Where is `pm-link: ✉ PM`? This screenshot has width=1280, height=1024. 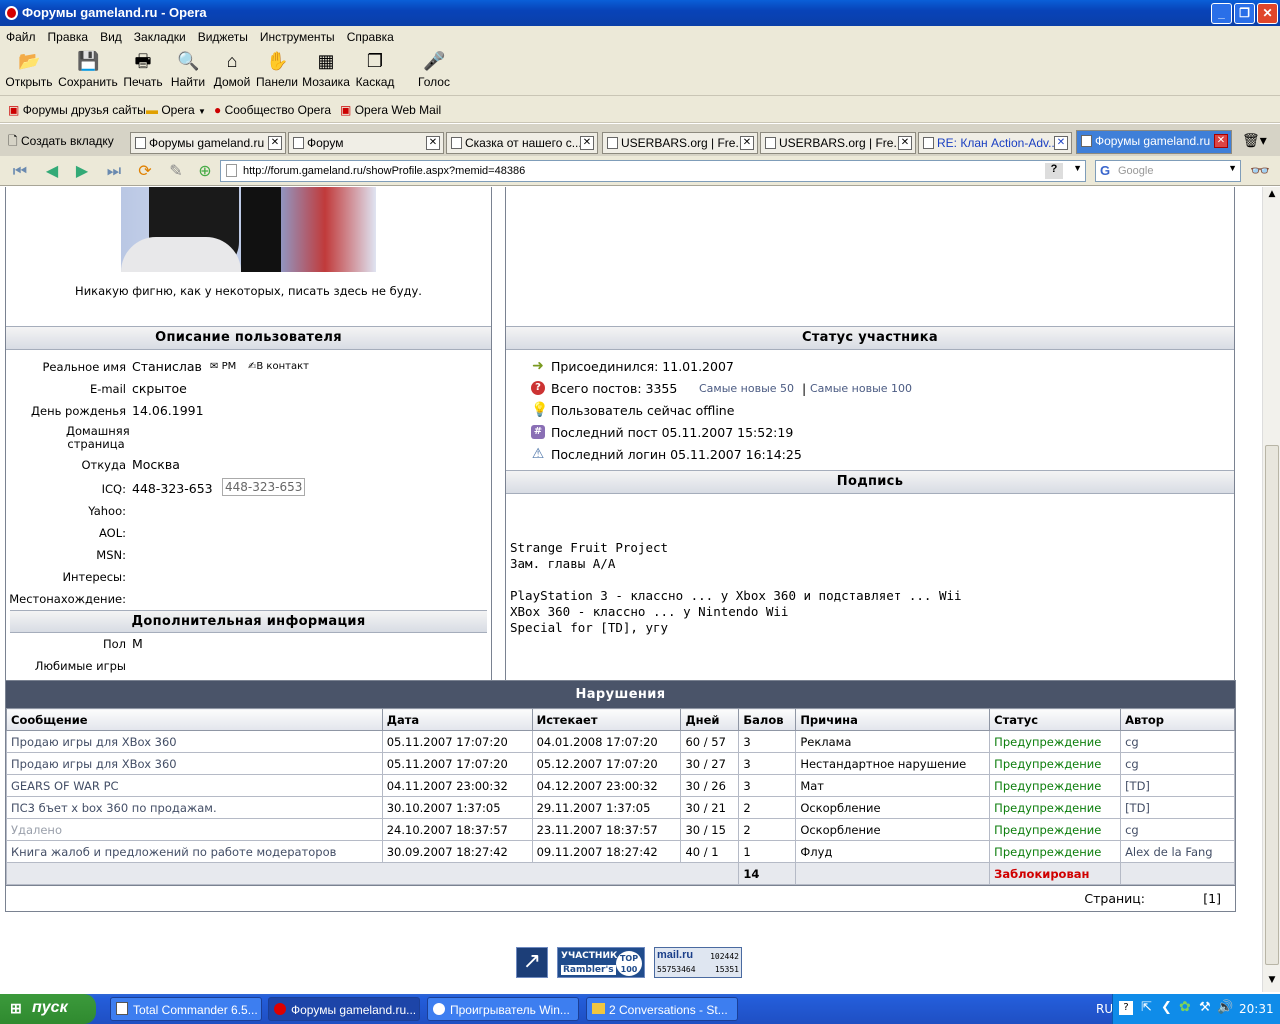 pm-link: ✉ PM is located at coordinates (223, 366).